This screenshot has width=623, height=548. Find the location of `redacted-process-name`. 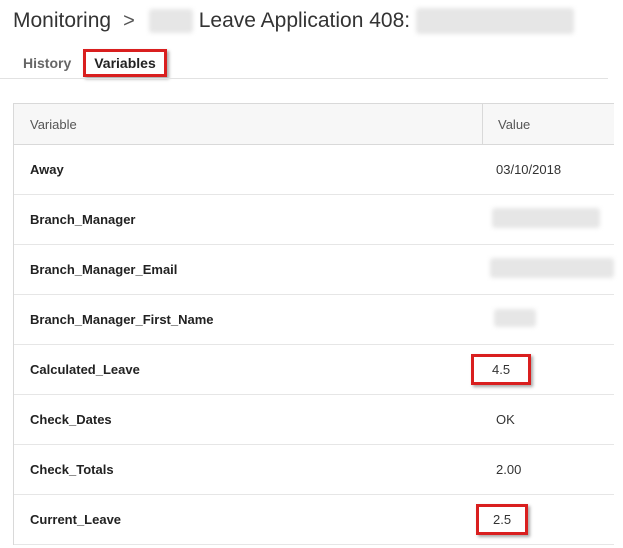

redacted-process-name is located at coordinates (170, 21).